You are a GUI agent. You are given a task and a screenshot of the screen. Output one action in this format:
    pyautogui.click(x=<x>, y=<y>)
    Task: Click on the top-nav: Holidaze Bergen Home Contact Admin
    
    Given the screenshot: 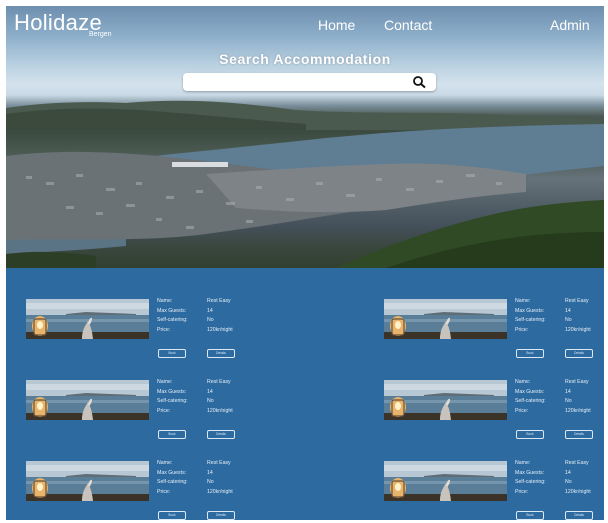 What is the action you would take?
    pyautogui.click(x=305, y=24)
    